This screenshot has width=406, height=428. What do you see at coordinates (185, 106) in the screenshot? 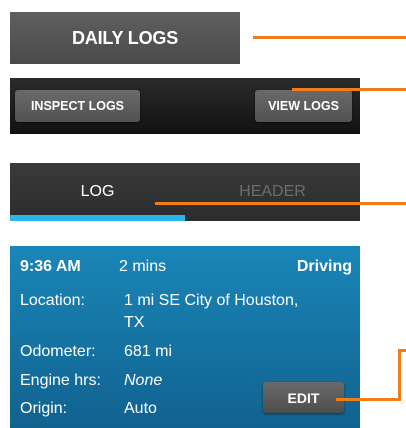
I see `toolbar: INSPECT LOGS VIEW LOGS` at bounding box center [185, 106].